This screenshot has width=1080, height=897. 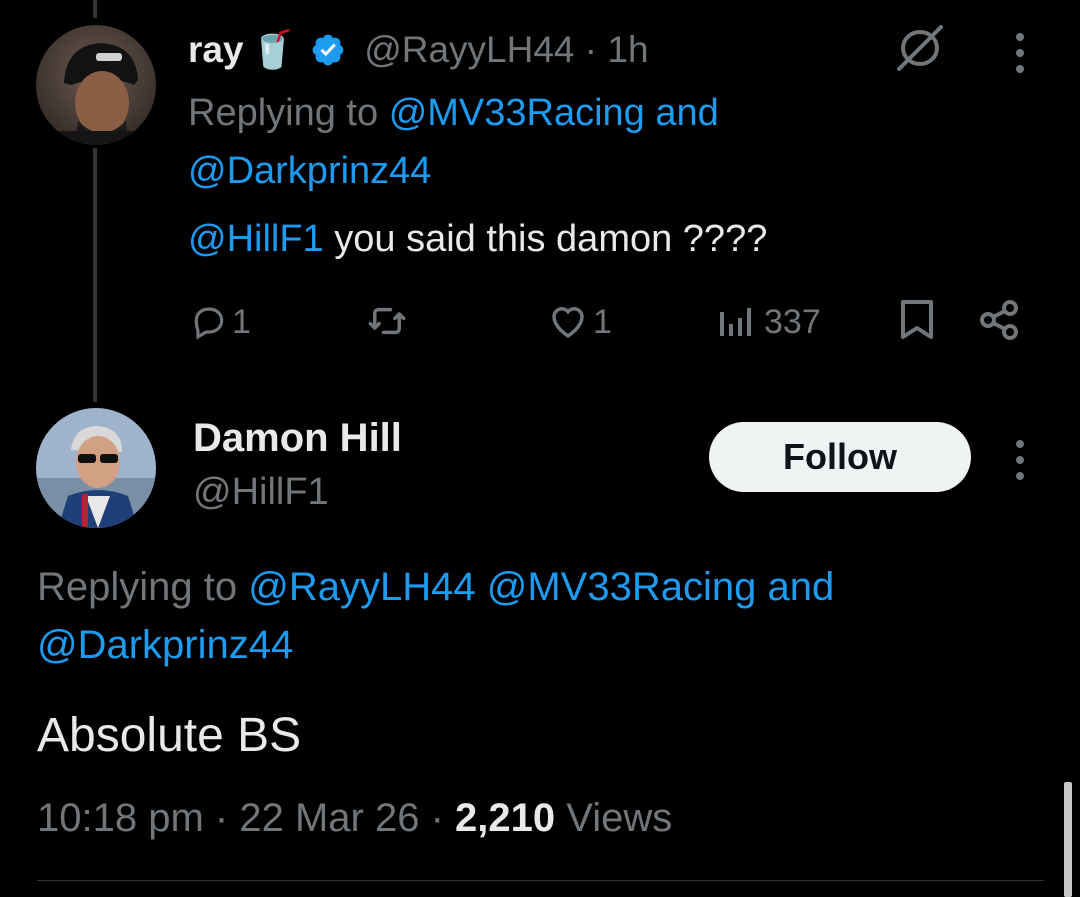 What do you see at coordinates (261, 492) in the screenshot?
I see `author-handle: @HillF1` at bounding box center [261, 492].